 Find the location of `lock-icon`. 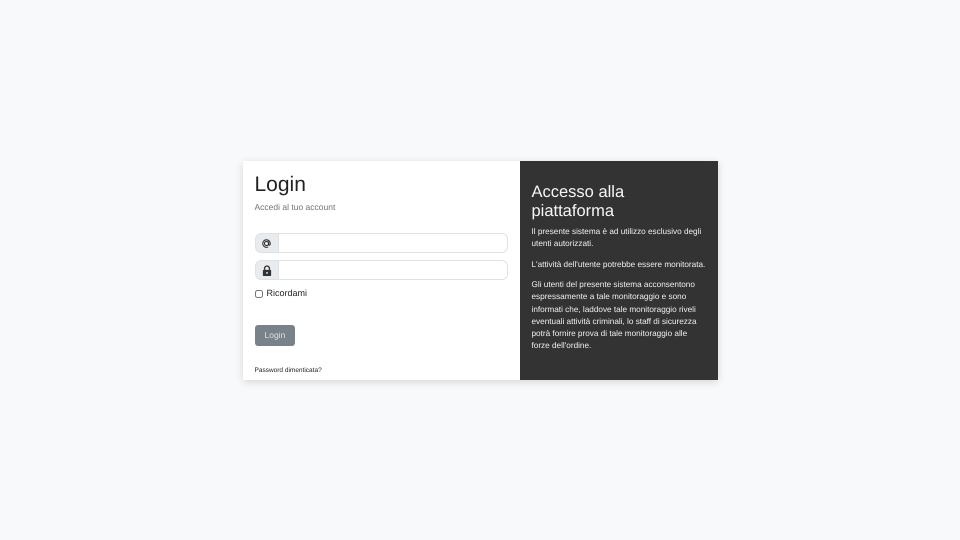

lock-icon is located at coordinates (267, 270).